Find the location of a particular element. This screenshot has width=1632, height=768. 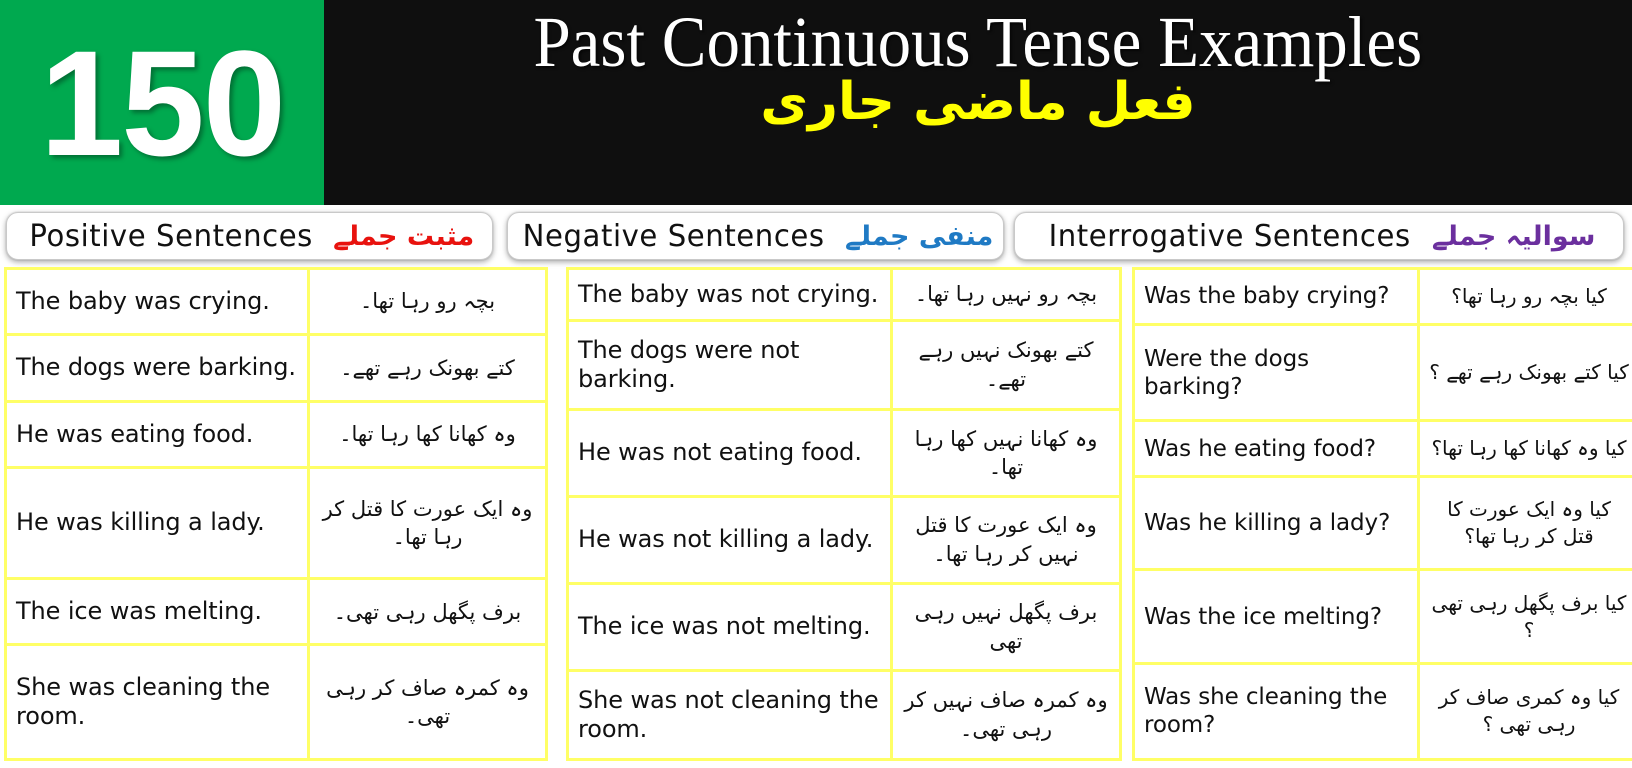

sentence-urdu: وہ کھانا نہیں کھا رہا تھا۔ is located at coordinates (1006, 452).